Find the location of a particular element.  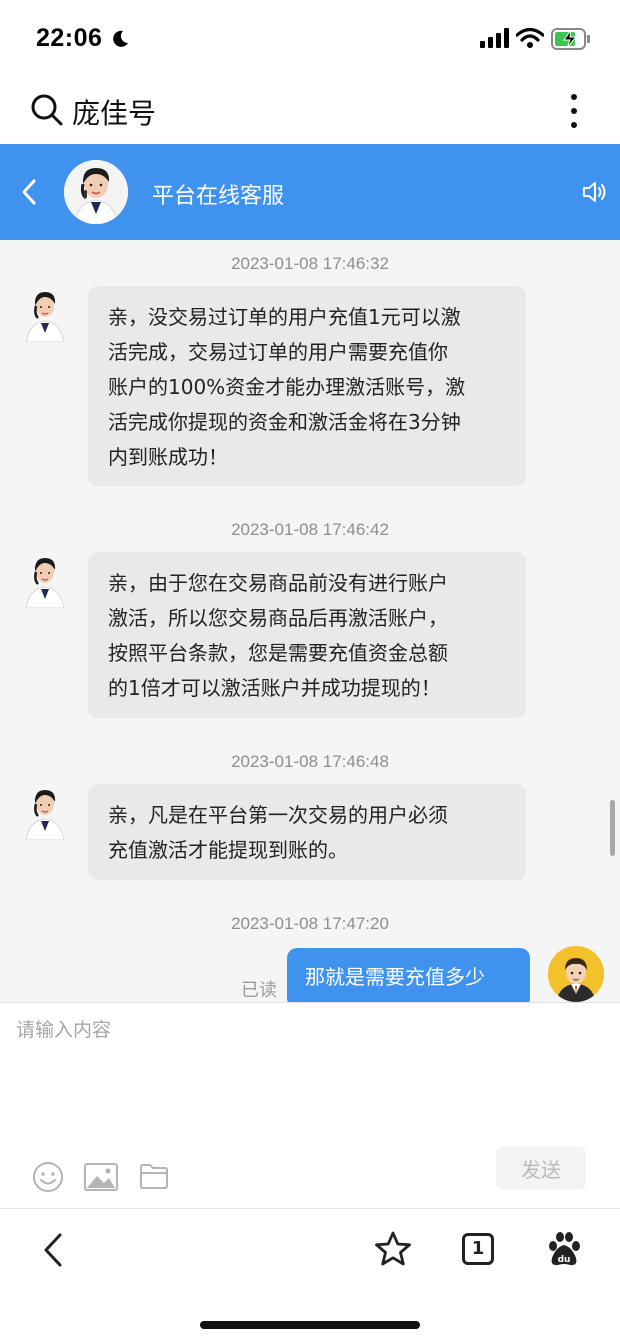

message-line: 活完成，交易过订单的用户需要充值你 is located at coordinates (278, 352).